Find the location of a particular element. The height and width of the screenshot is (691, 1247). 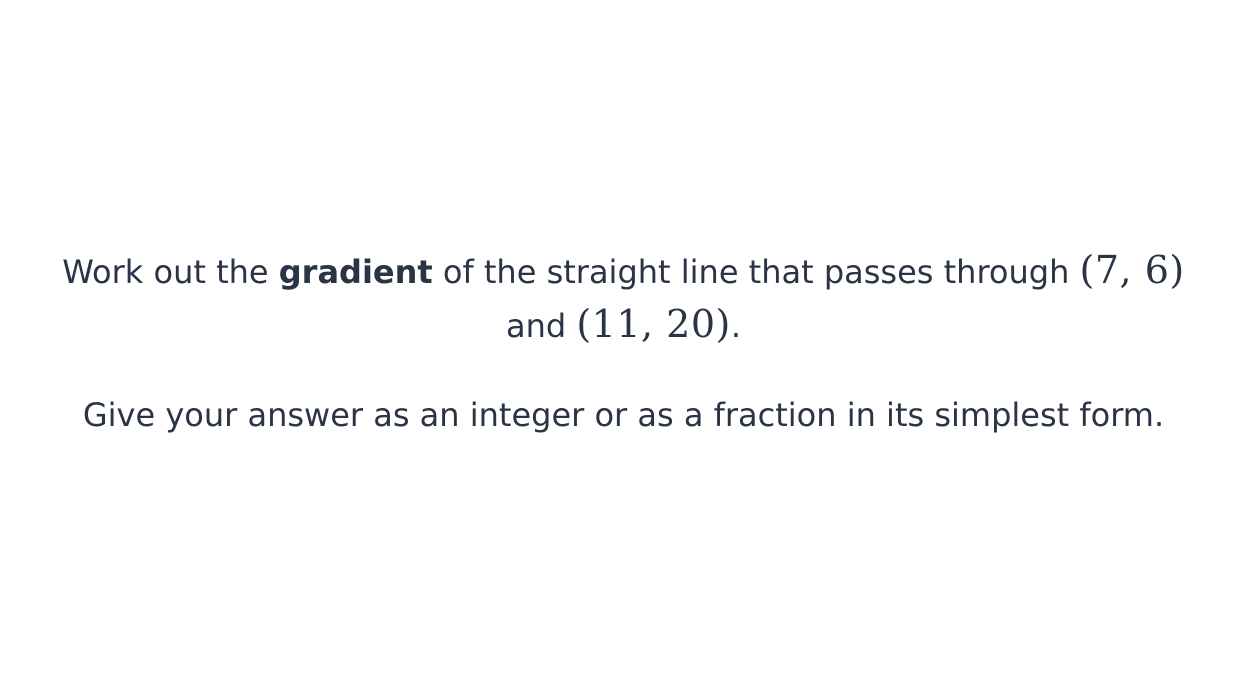

point-2-math: (11, 20) is located at coordinates (653, 324).